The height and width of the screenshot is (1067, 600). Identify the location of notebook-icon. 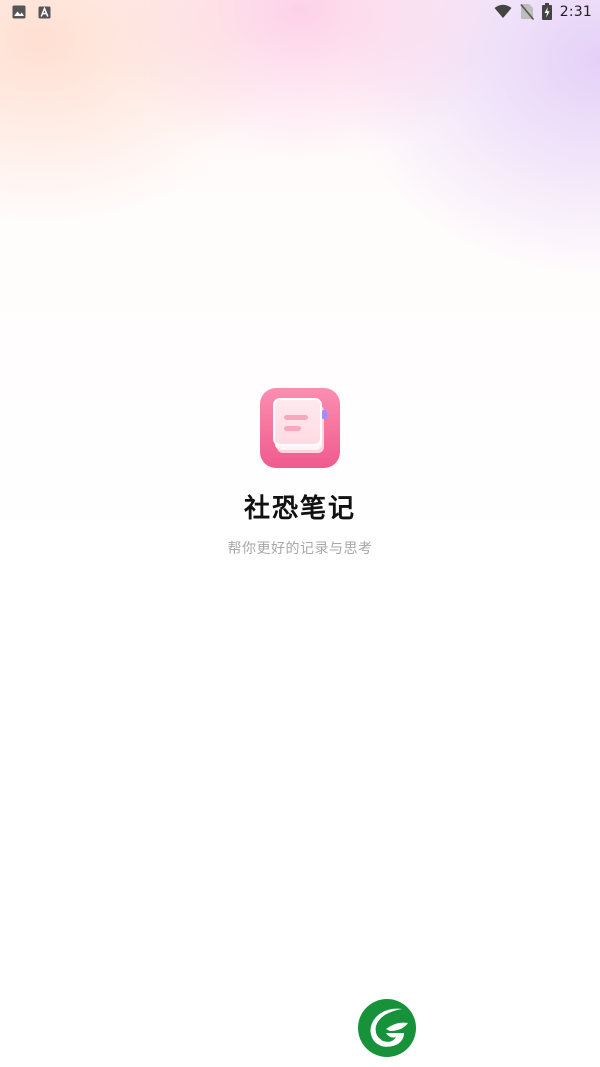
(300, 428).